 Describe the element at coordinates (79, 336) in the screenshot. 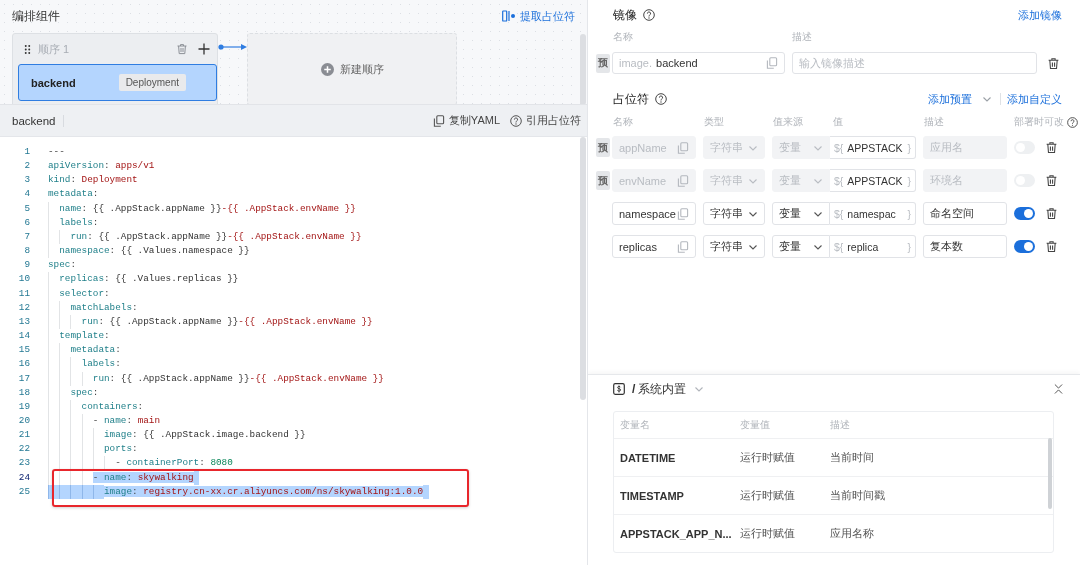

I see `code-line: template:` at that location.